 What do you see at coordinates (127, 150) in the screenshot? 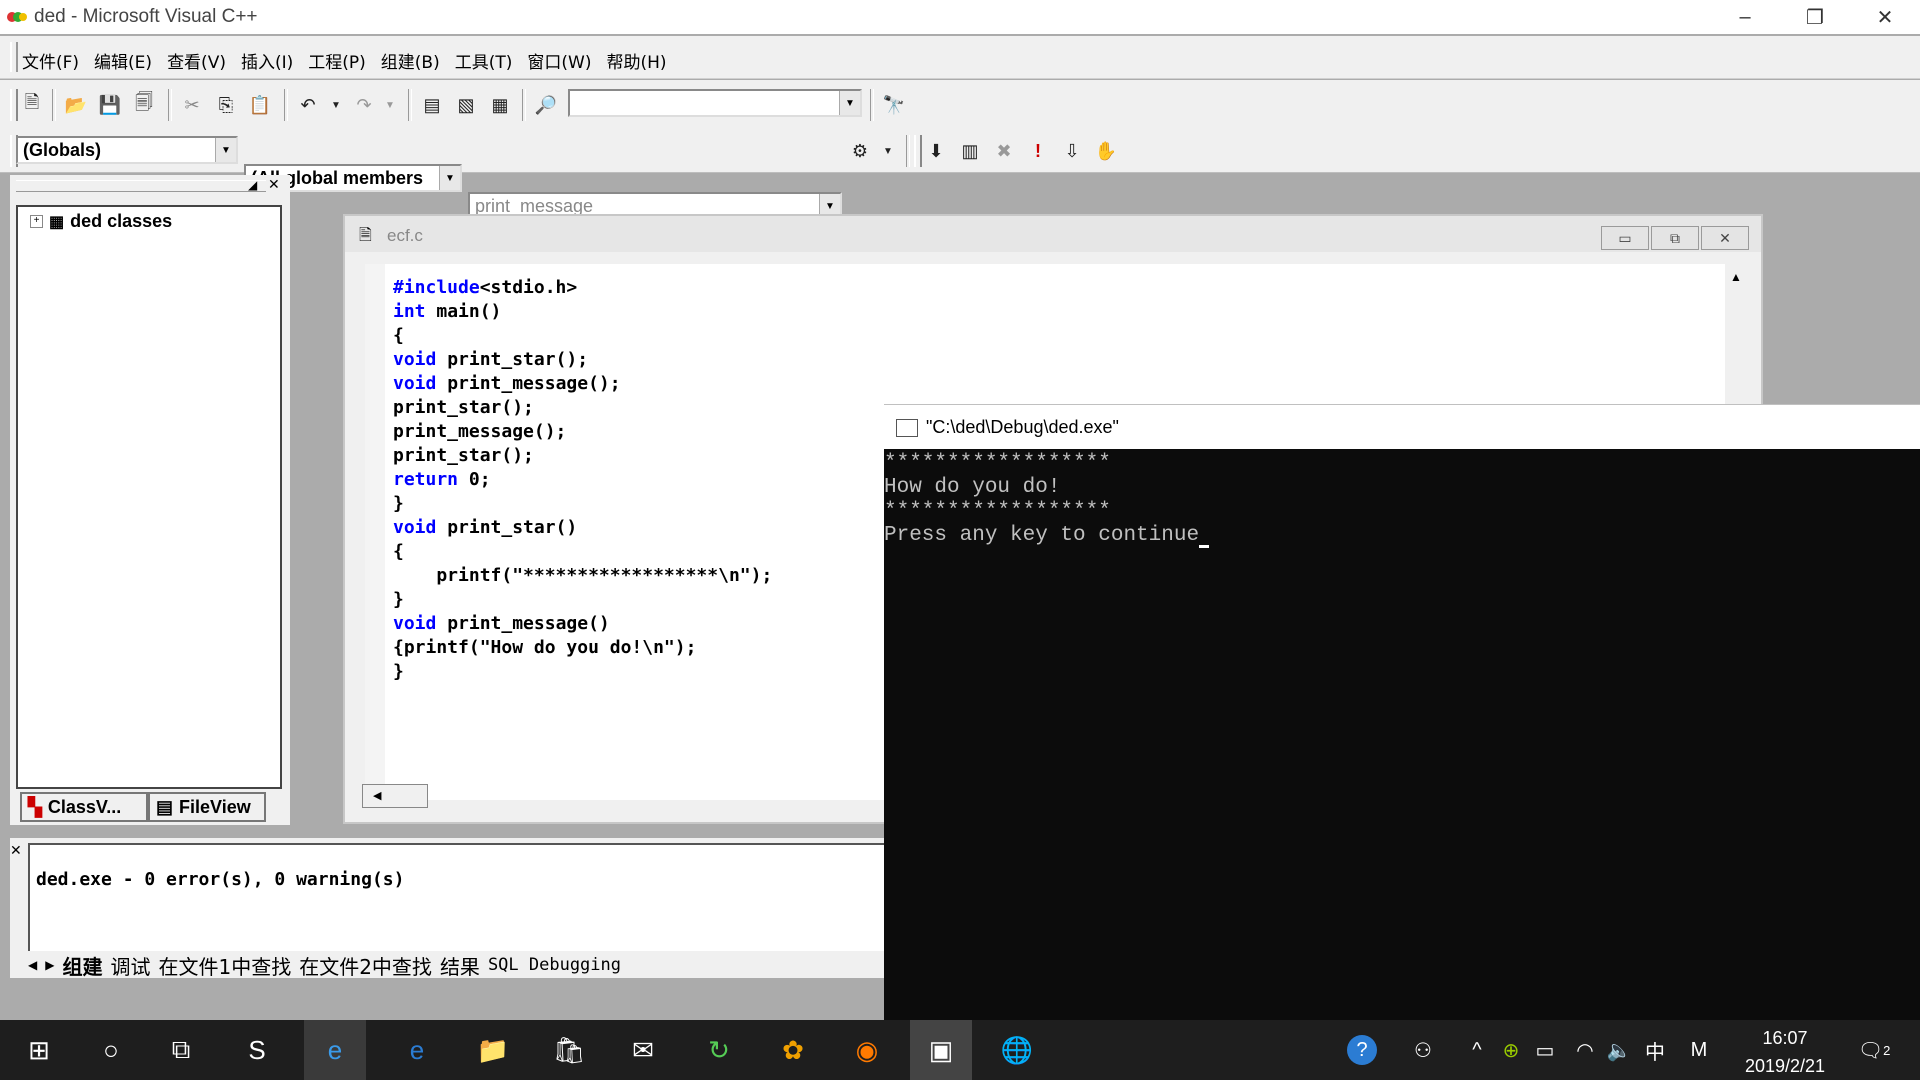
I see `class-combo: (Globals) ▼` at bounding box center [127, 150].